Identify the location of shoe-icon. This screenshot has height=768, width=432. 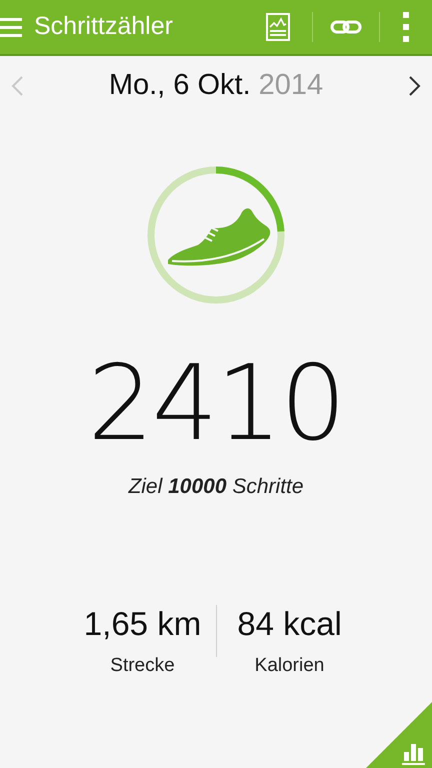
(219, 237).